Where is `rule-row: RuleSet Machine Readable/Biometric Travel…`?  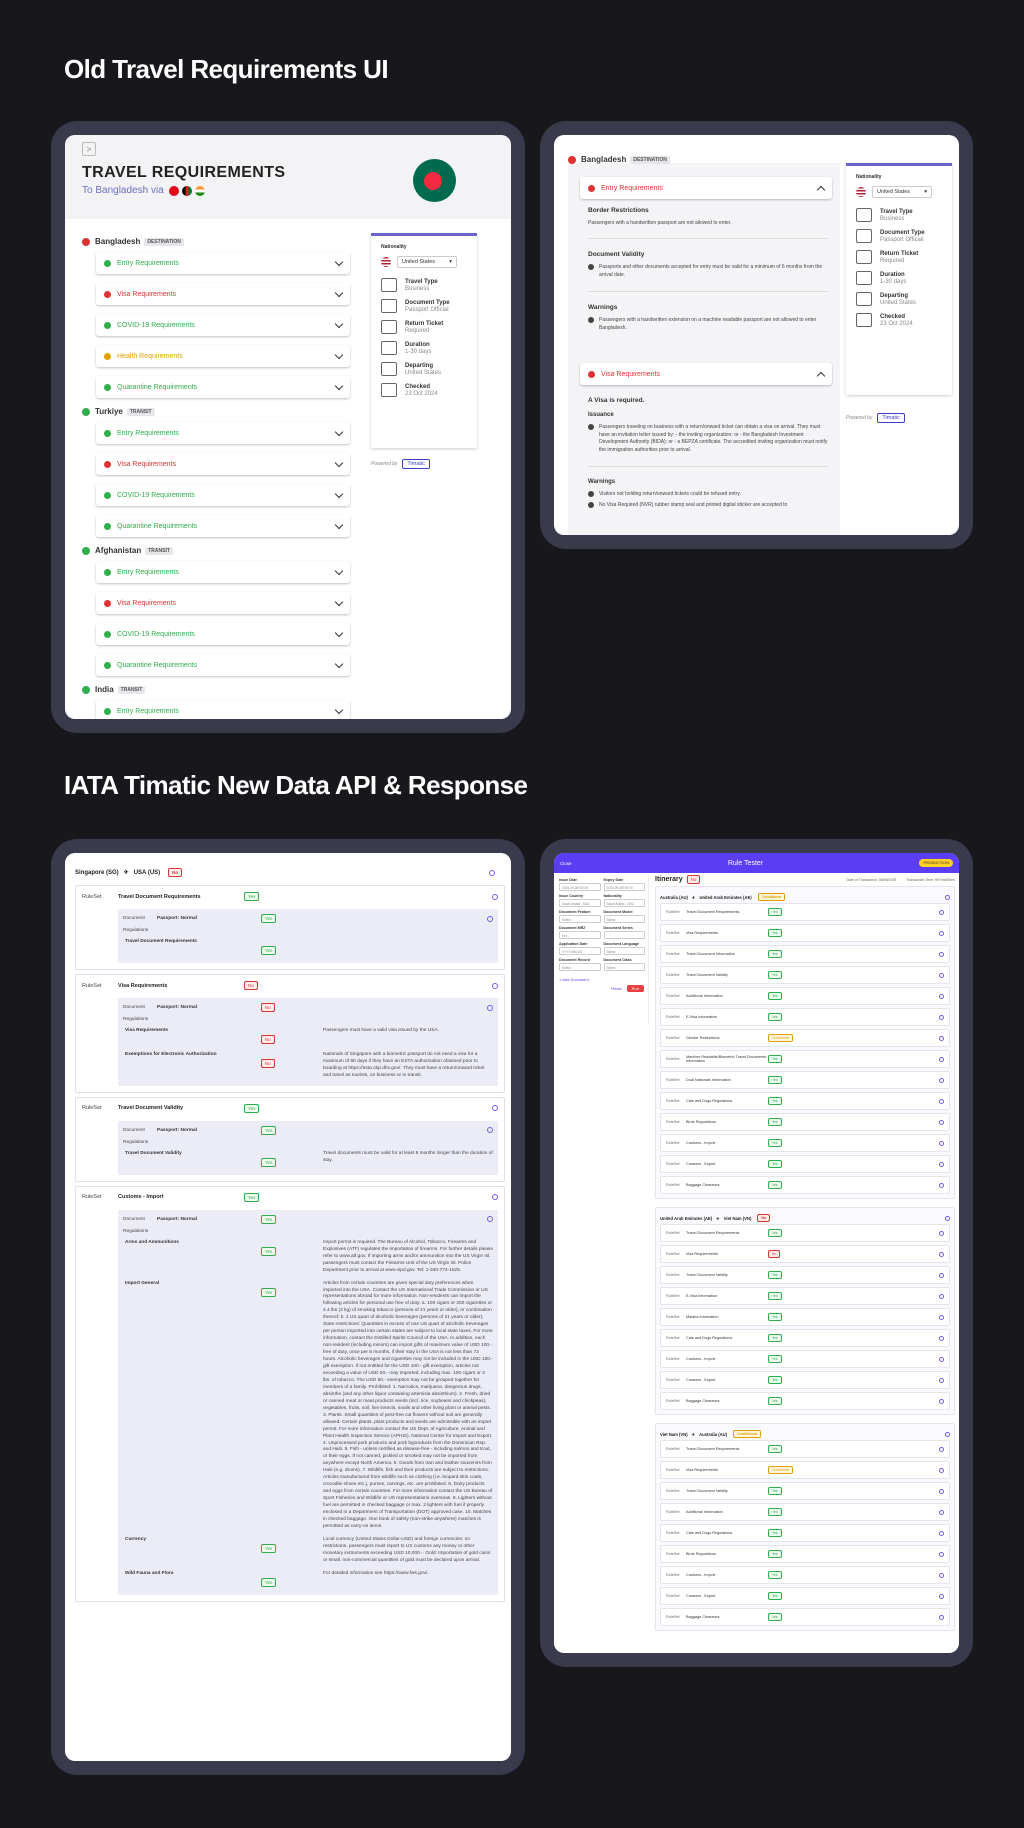
rule-row: RuleSet Machine Readable/Biometric Travel… is located at coordinates (805, 1059).